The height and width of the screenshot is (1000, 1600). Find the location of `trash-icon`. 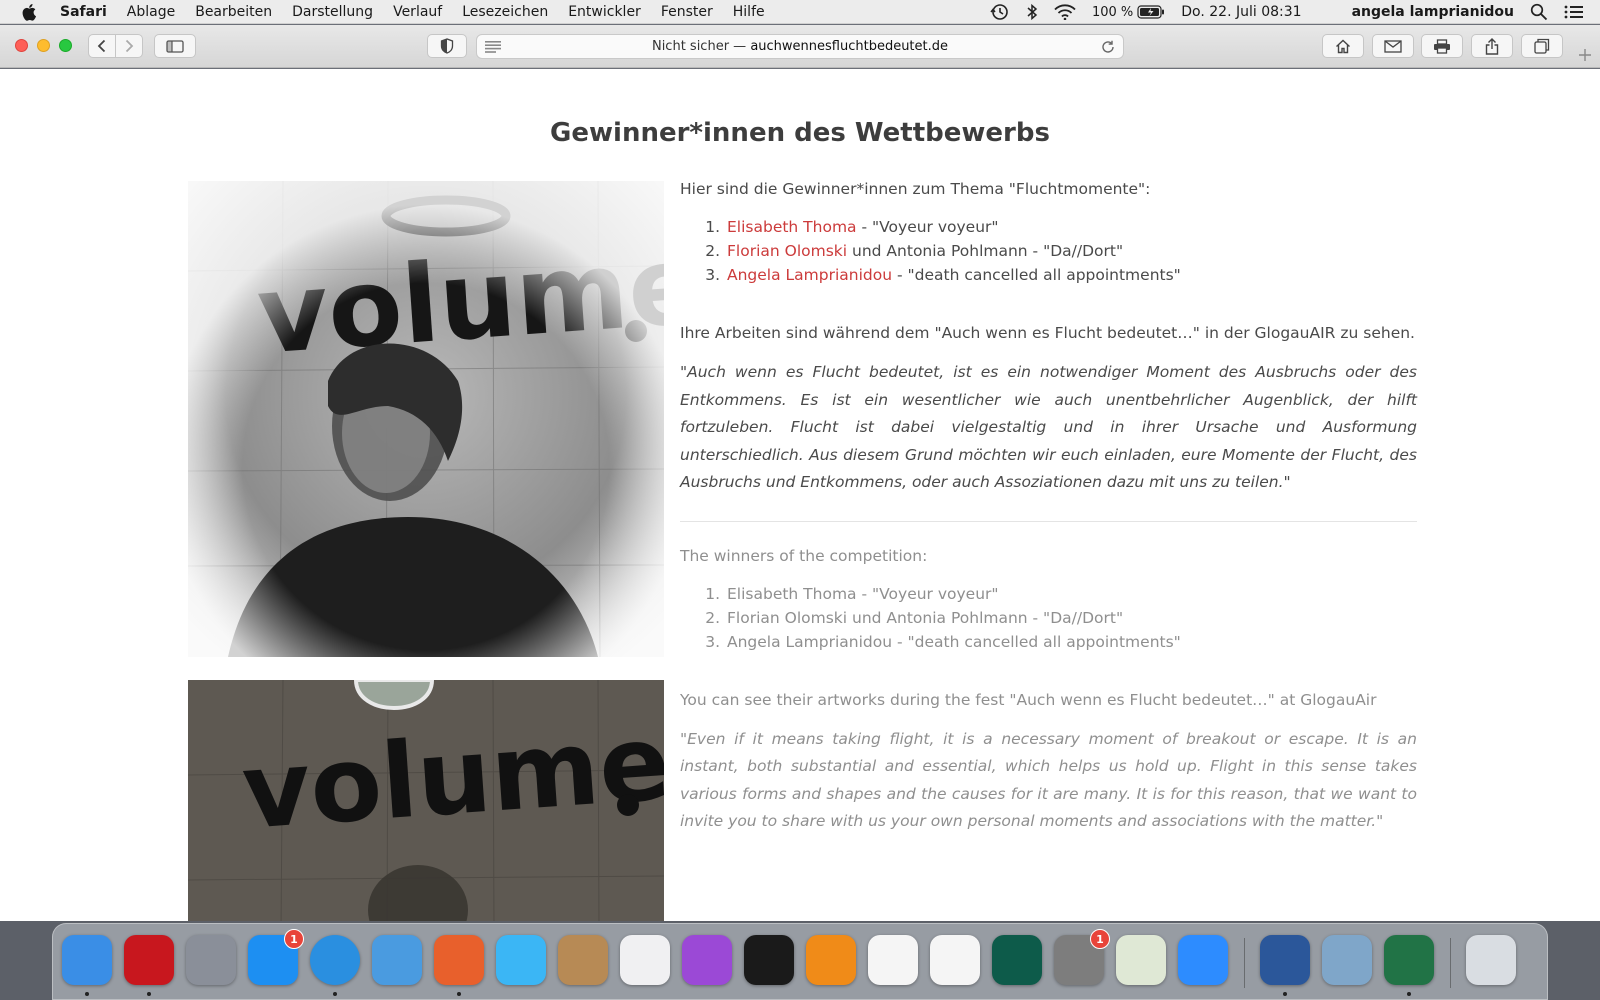

trash-icon is located at coordinates (1491, 960).